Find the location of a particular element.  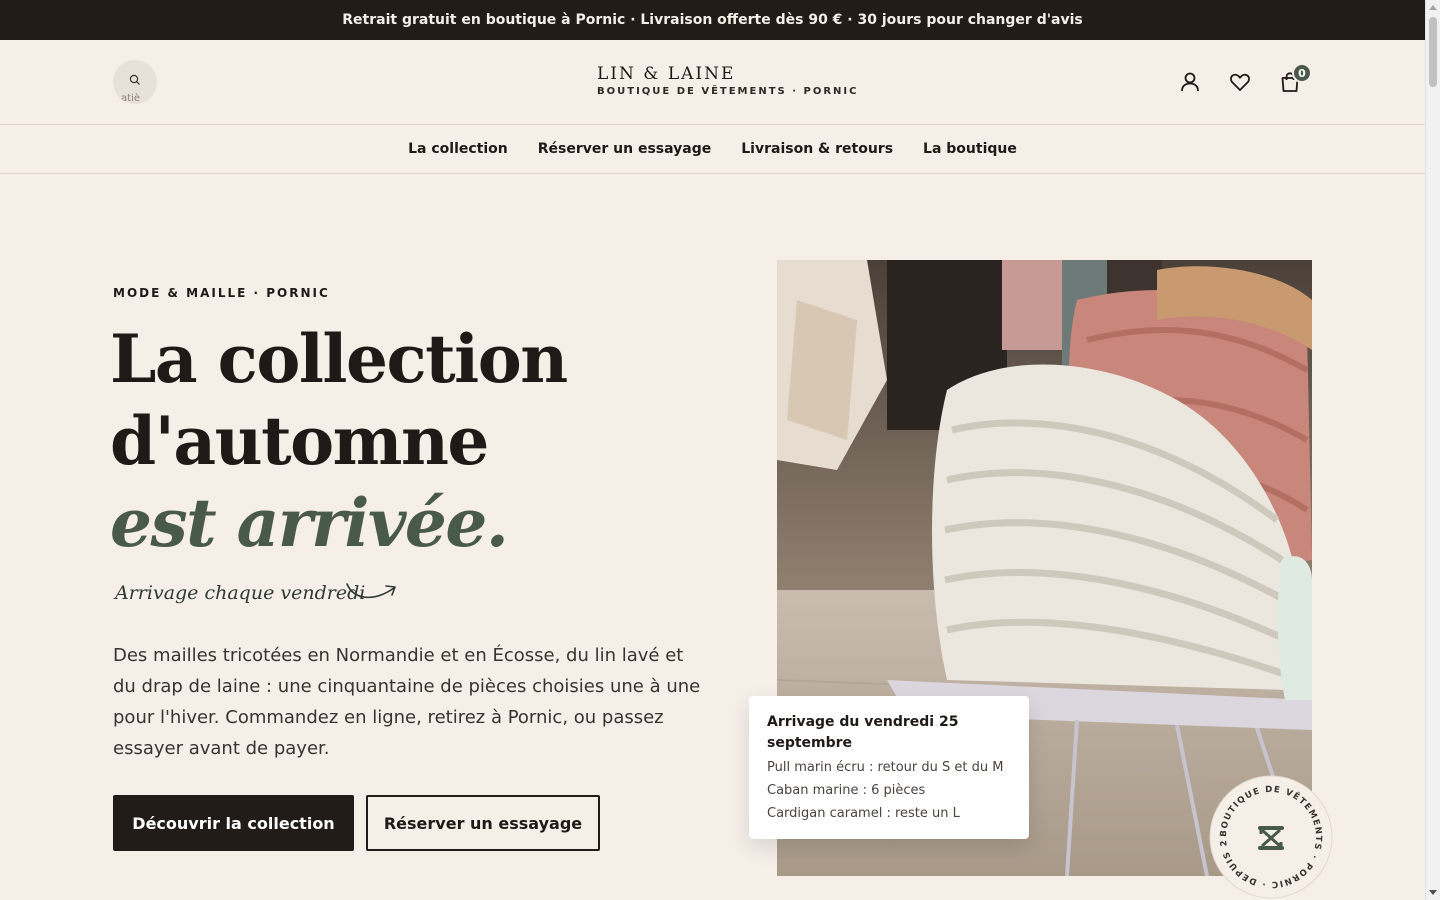

logo-name: LIN & LAINE is located at coordinates (666, 74).